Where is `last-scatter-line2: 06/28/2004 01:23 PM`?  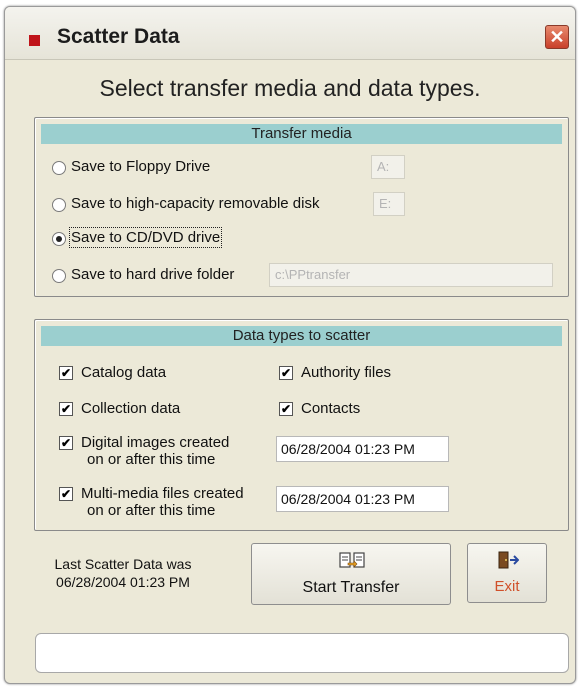 last-scatter-line2: 06/28/2004 01:23 PM is located at coordinates (123, 582).